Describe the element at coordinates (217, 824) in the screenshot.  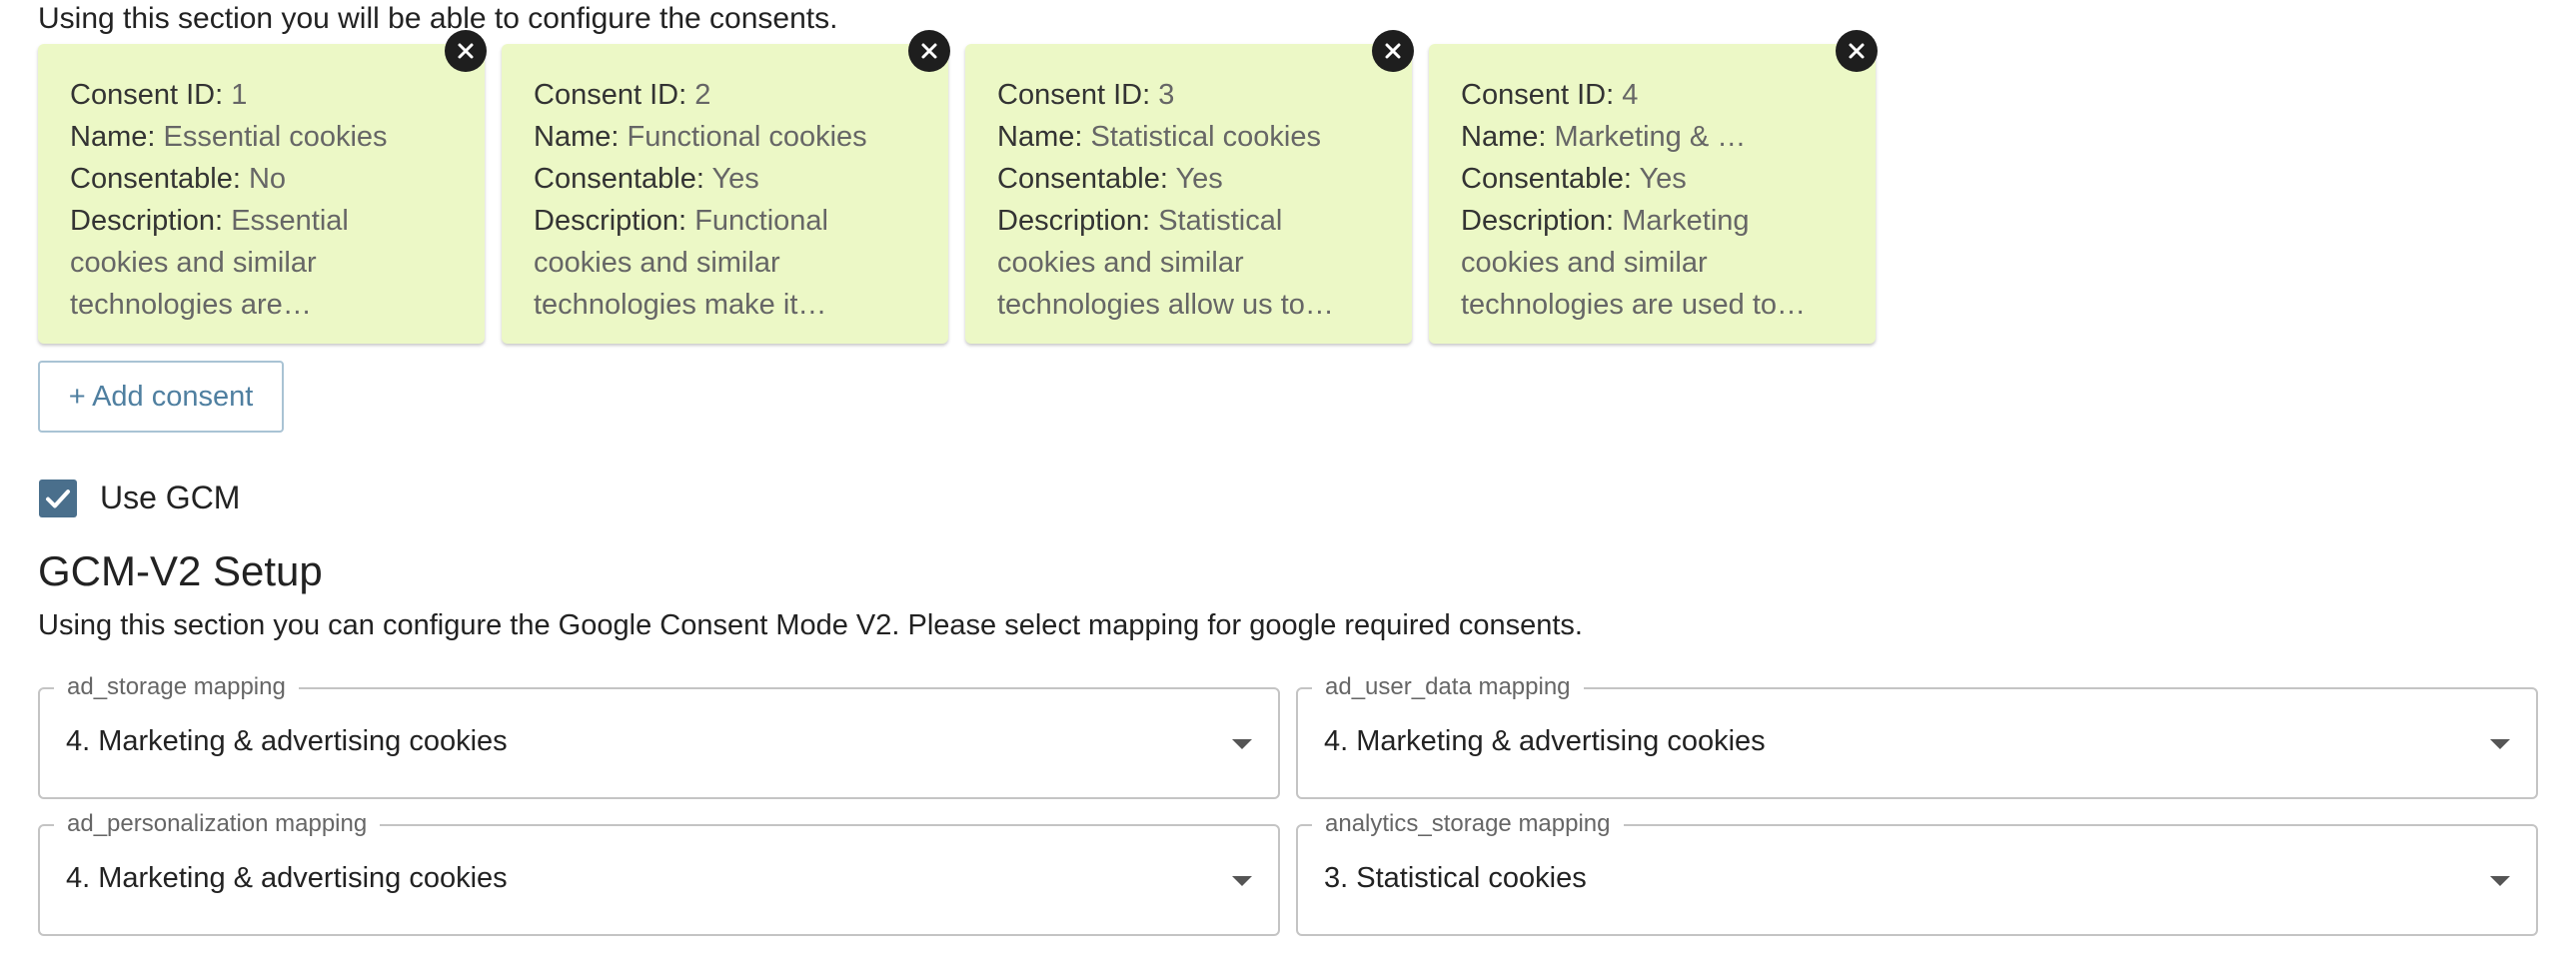
I see `ad-personalization-mapping-label: ad_personalization mapping` at that location.